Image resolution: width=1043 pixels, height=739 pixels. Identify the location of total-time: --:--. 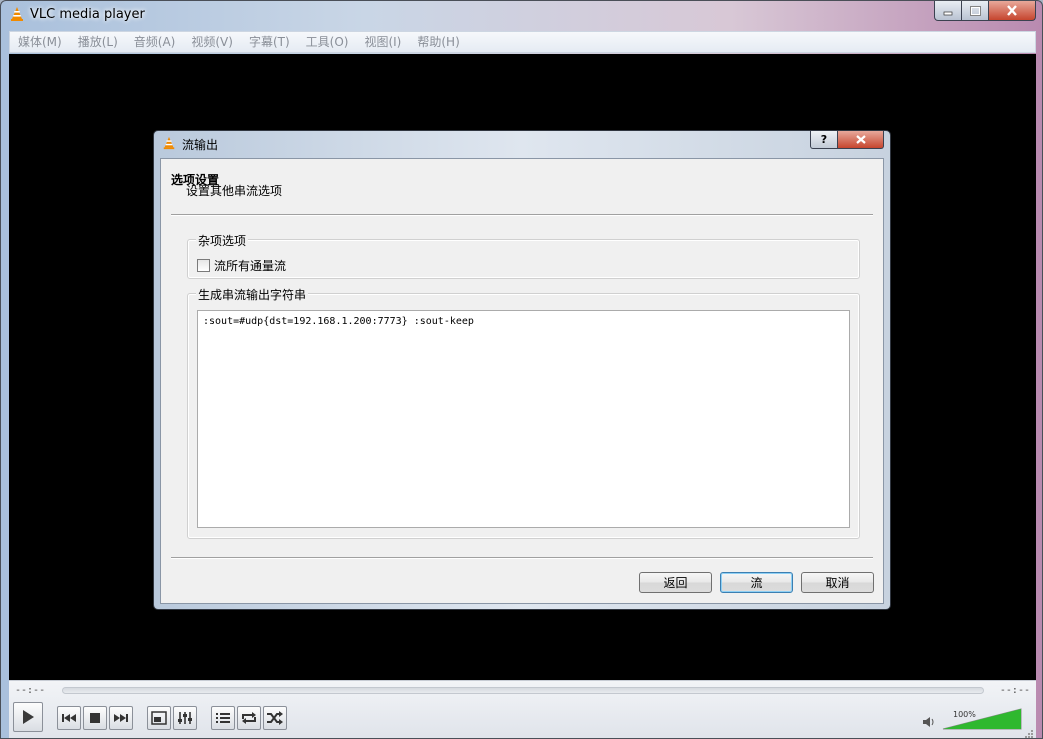
(1014, 690).